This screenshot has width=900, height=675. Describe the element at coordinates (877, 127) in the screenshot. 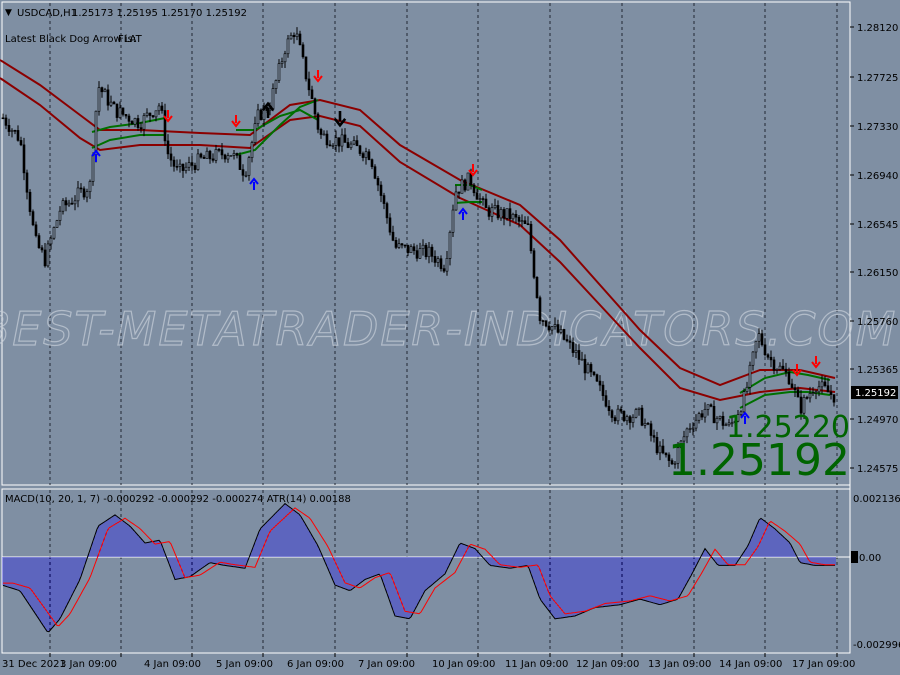

I see `price-tick-label: 1.27330` at that location.